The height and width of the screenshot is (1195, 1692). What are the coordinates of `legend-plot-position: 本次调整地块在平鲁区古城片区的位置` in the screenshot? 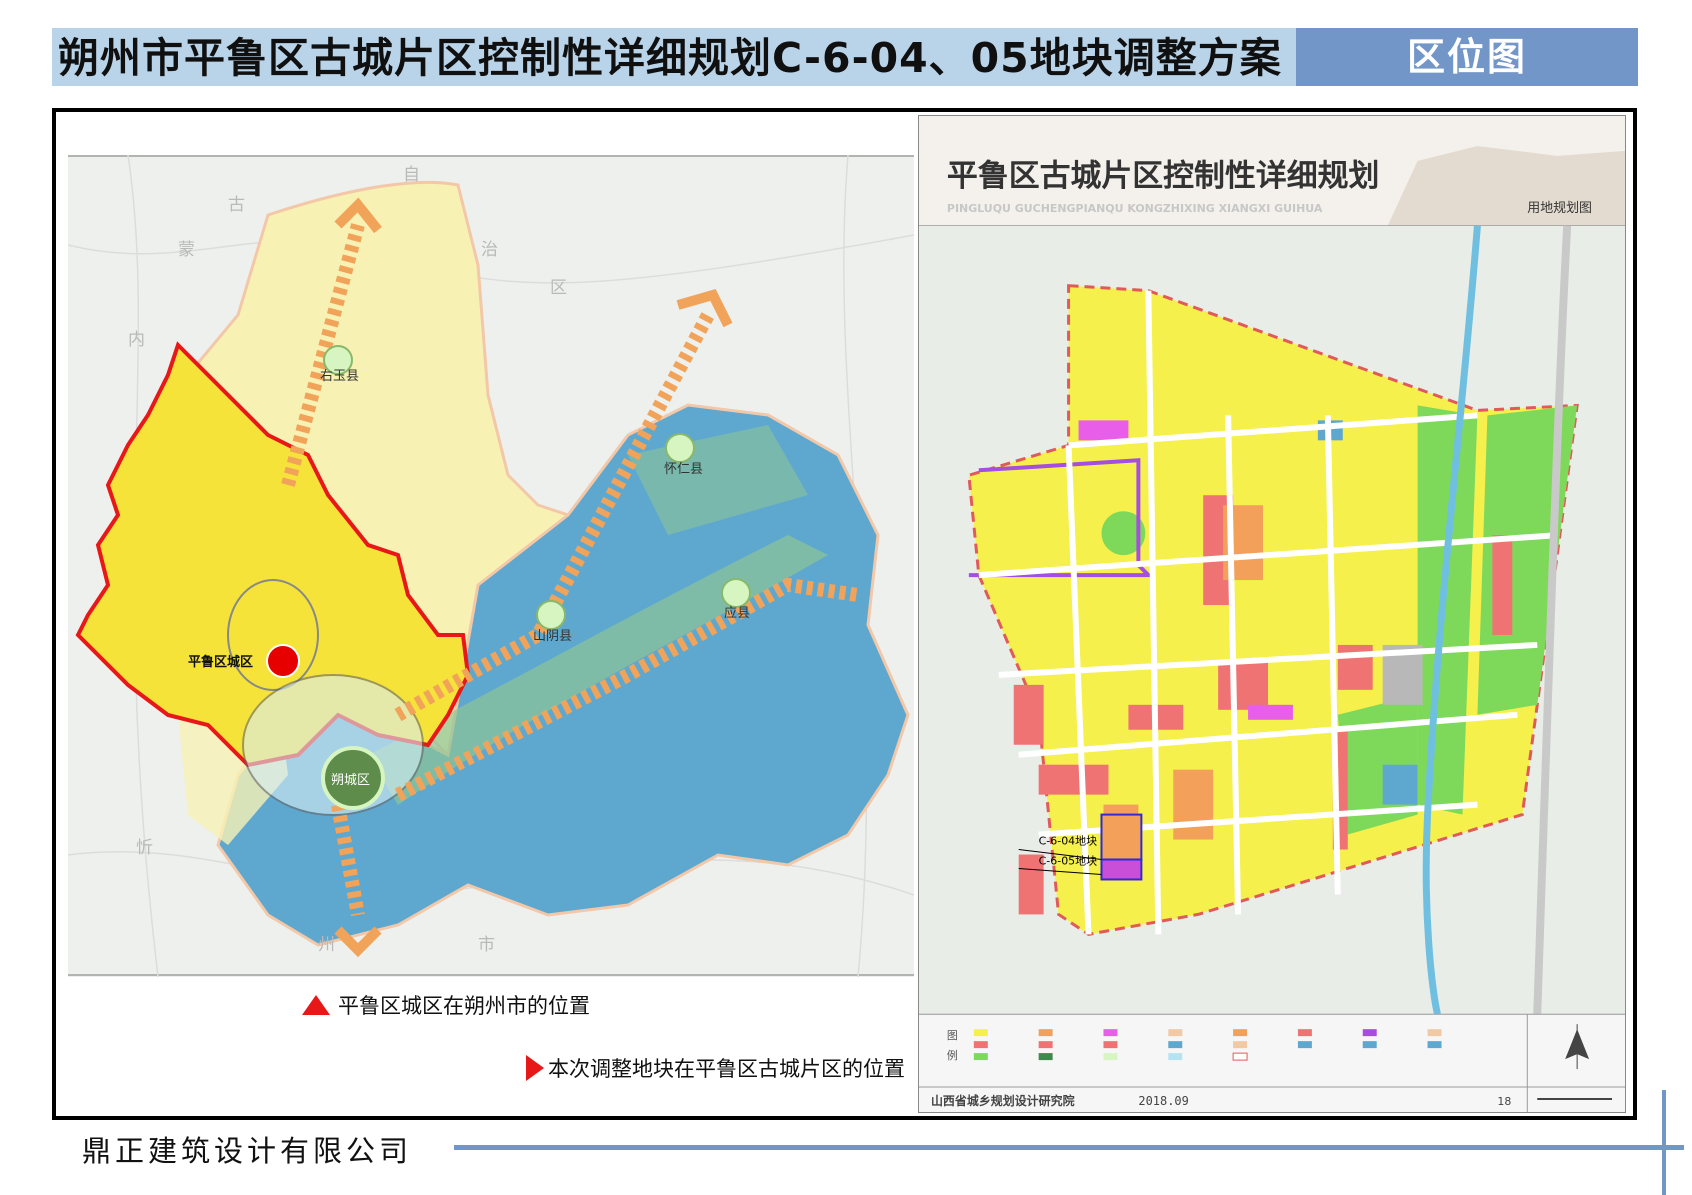 It's located at (715, 1068).